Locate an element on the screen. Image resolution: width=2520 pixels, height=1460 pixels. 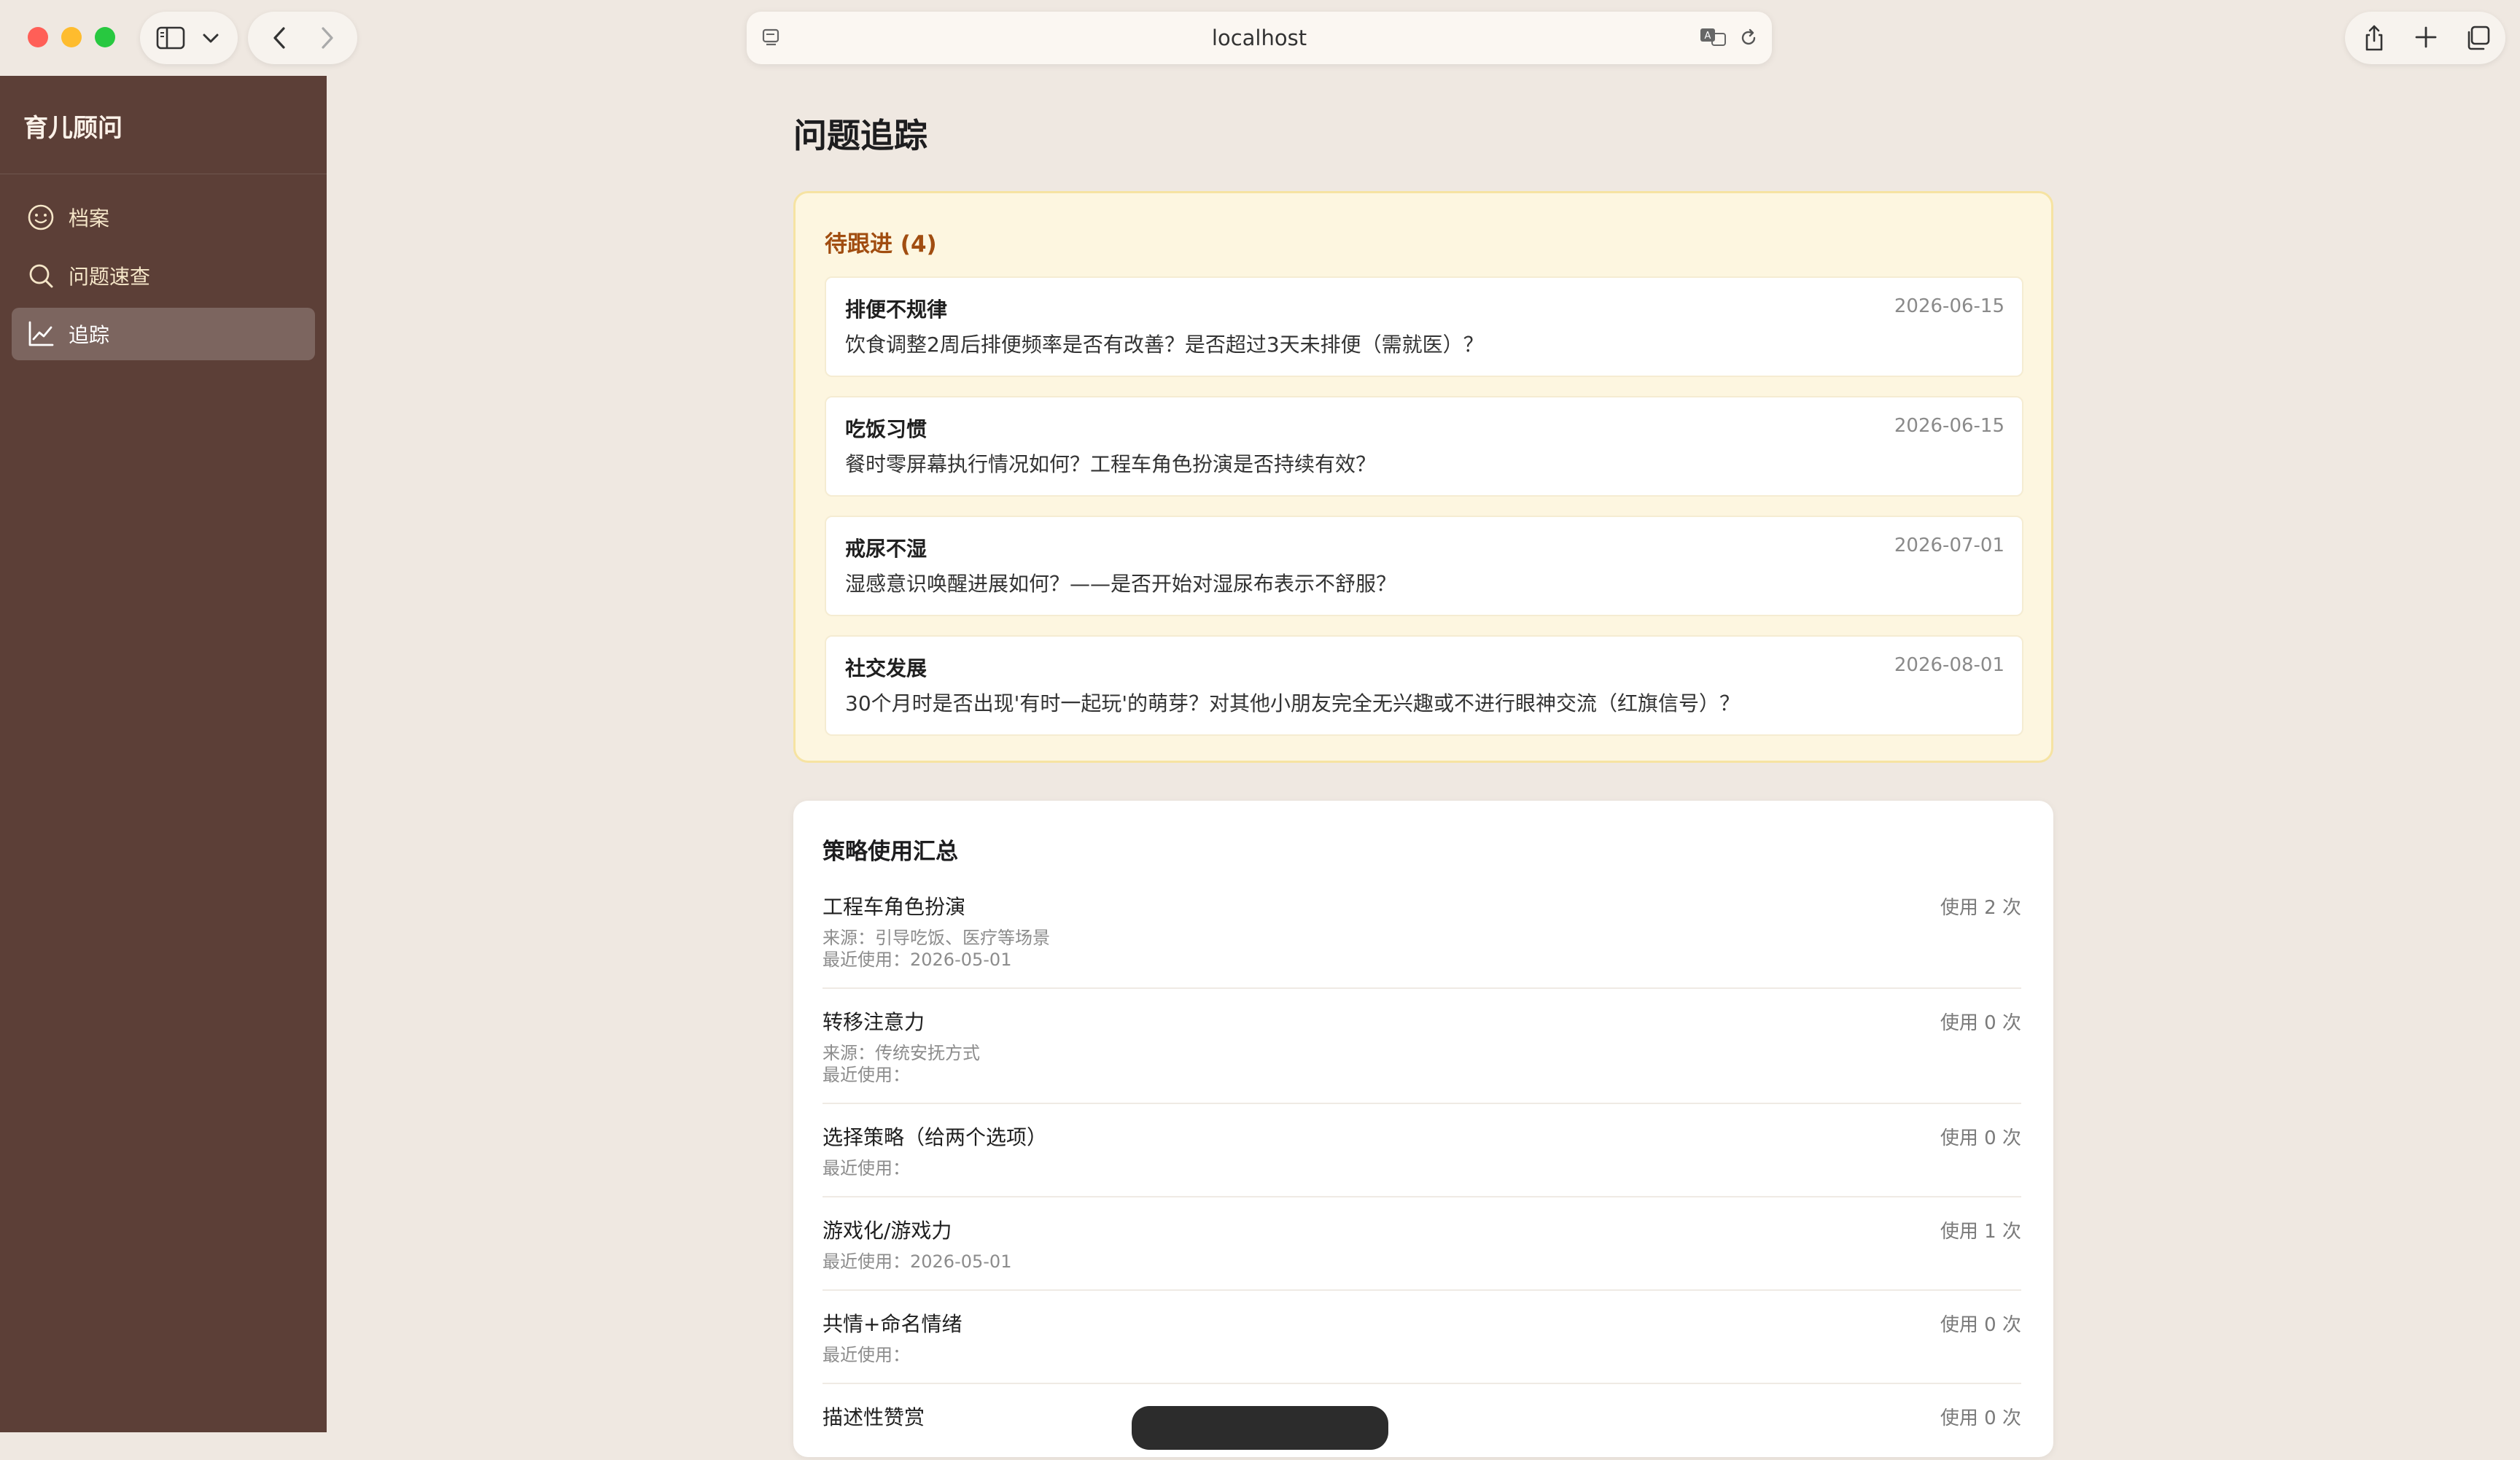
strategy-name: 描述性赞赏 is located at coordinates (873, 1417).